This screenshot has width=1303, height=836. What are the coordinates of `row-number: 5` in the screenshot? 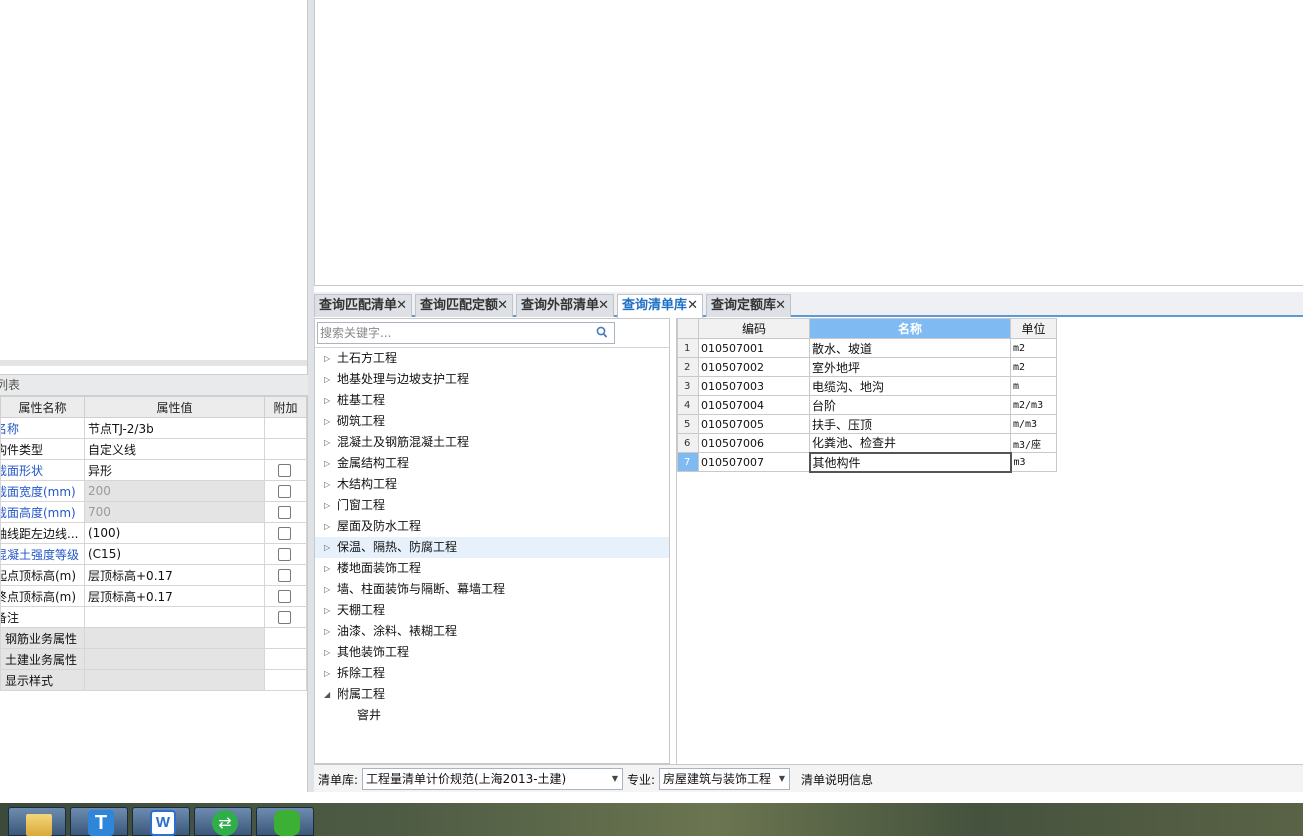 It's located at (688, 424).